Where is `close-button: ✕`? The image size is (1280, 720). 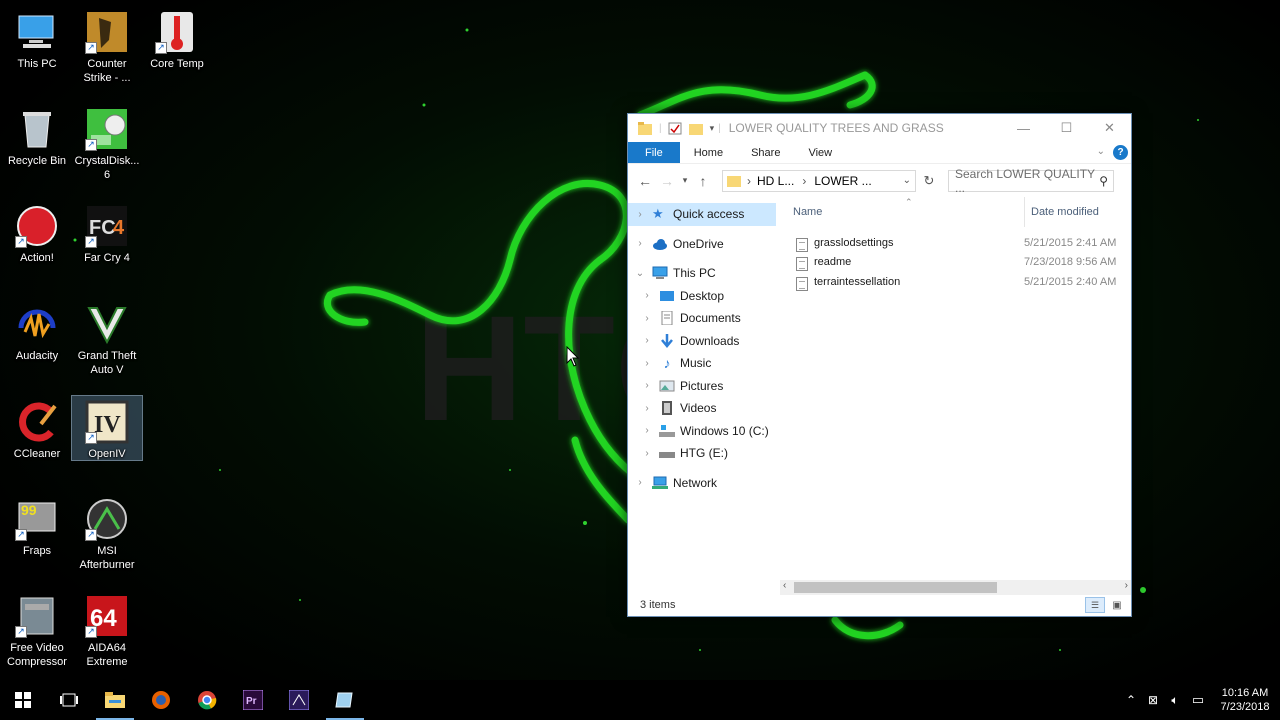
close-button: ✕ is located at coordinates (1109, 128).